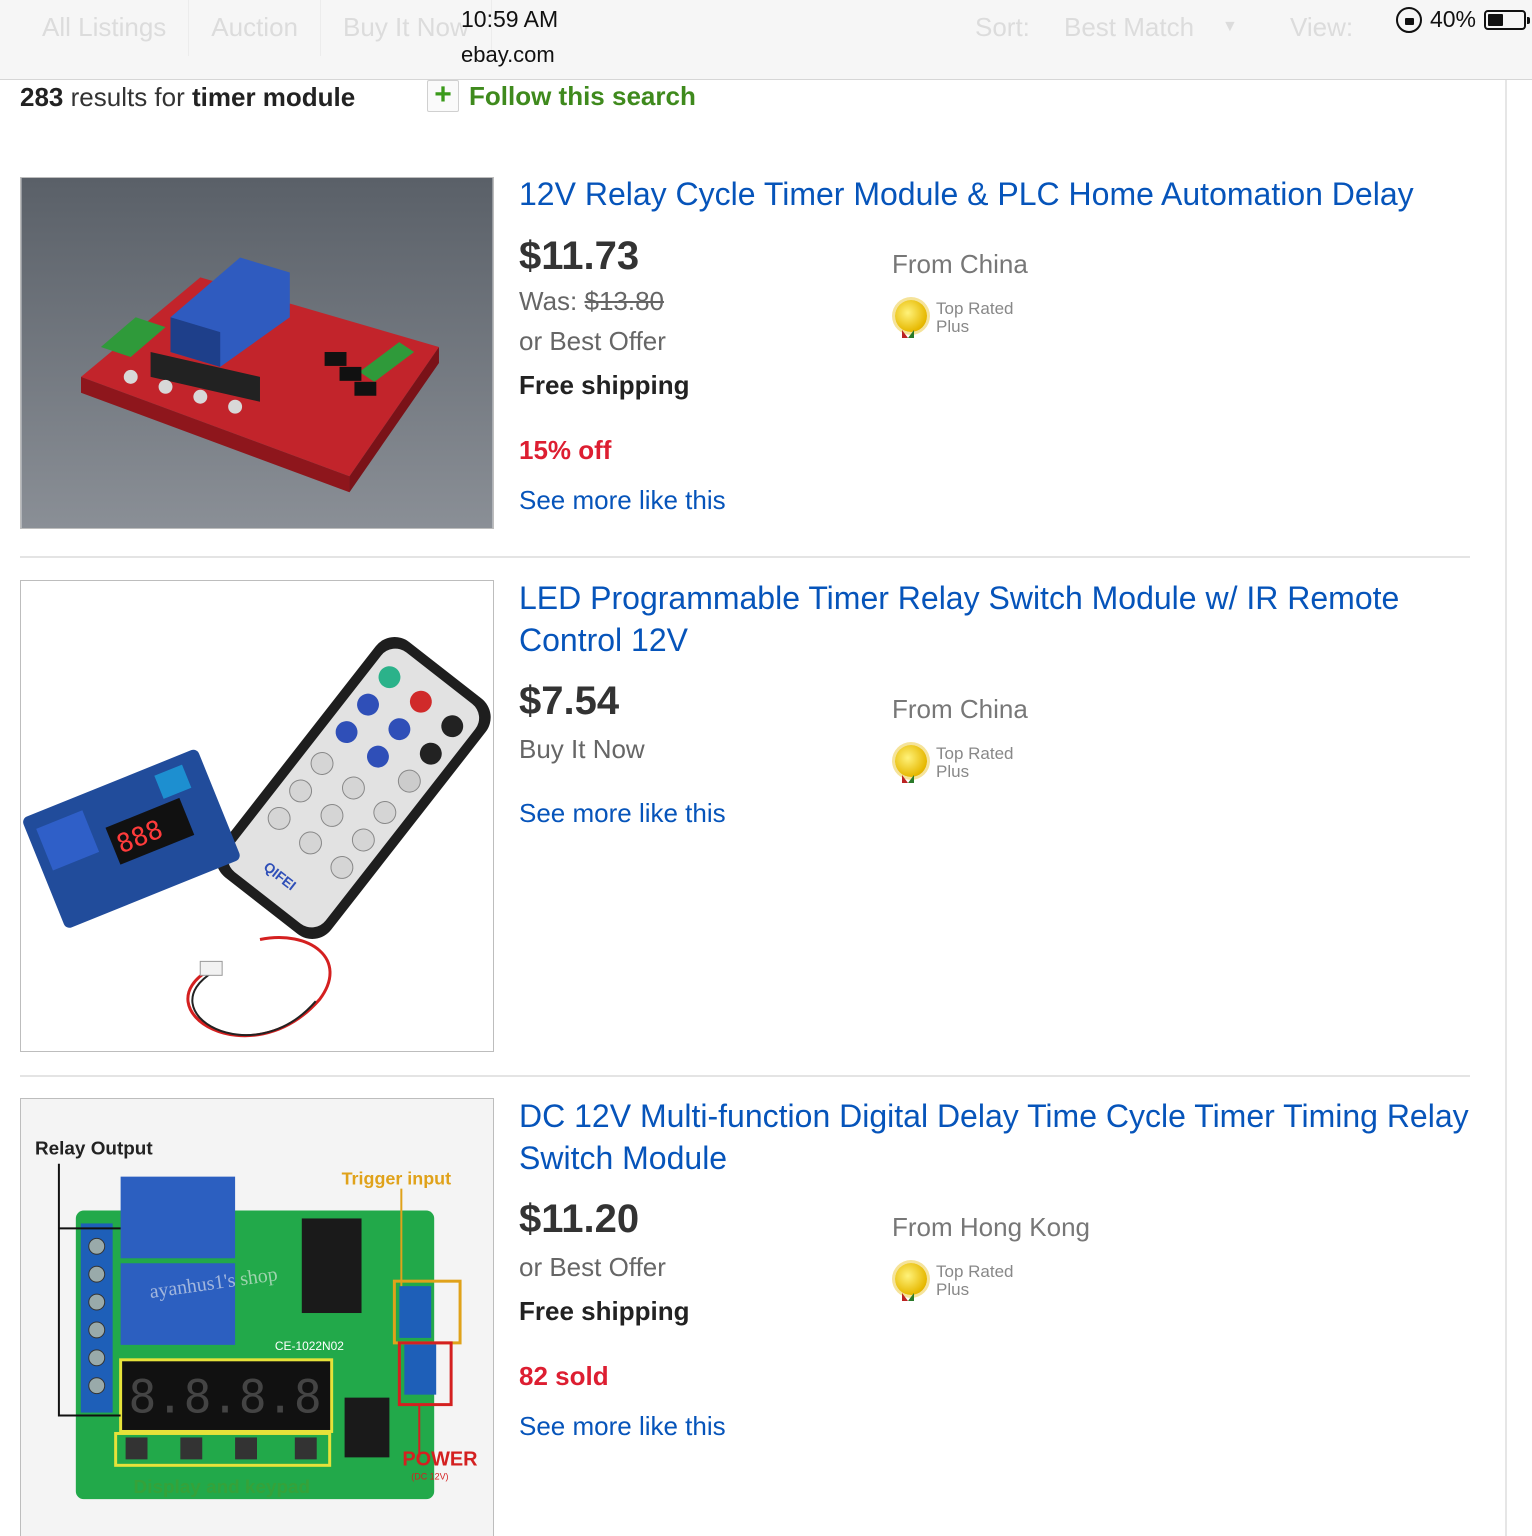 Image resolution: width=1532 pixels, height=1536 pixels. I want to click on listing-image: QIFEI 888, so click(257, 816).